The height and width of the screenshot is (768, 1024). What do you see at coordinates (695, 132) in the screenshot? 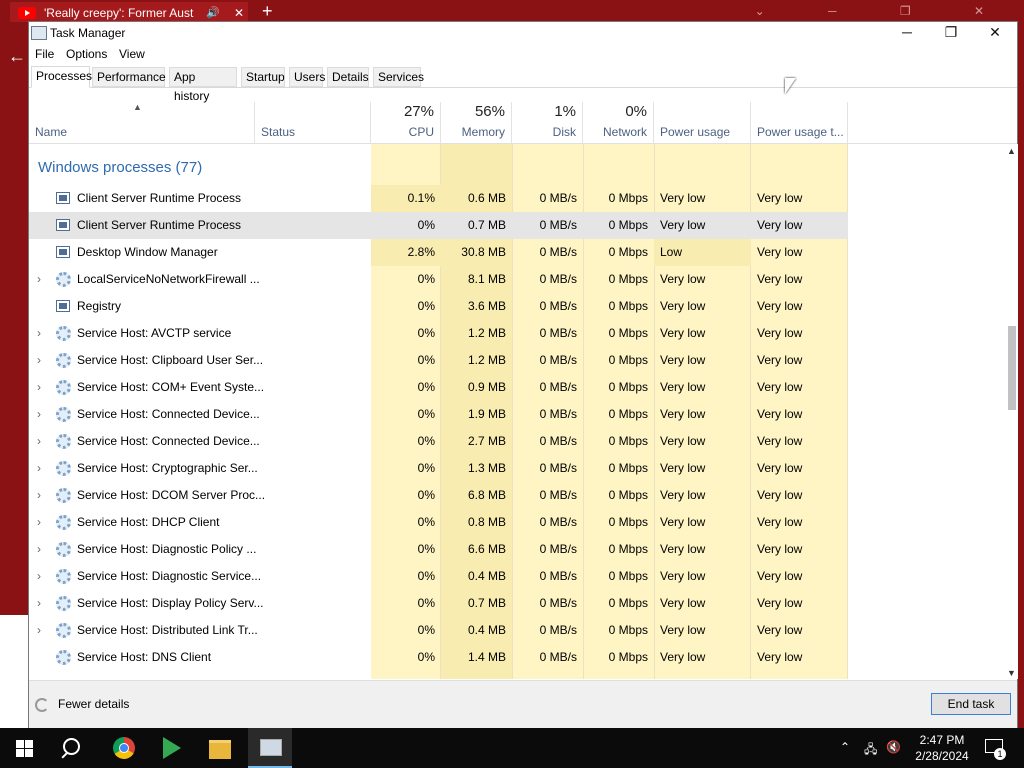
I see `column-power-label: Power usage` at bounding box center [695, 132].